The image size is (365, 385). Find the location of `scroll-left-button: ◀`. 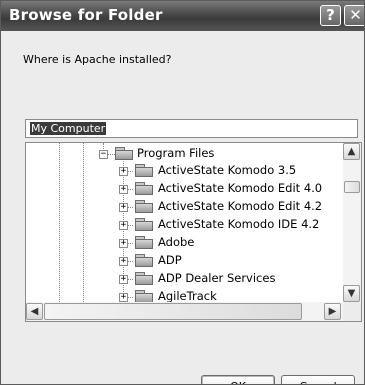

scroll-left-button: ◀ is located at coordinates (34, 311).